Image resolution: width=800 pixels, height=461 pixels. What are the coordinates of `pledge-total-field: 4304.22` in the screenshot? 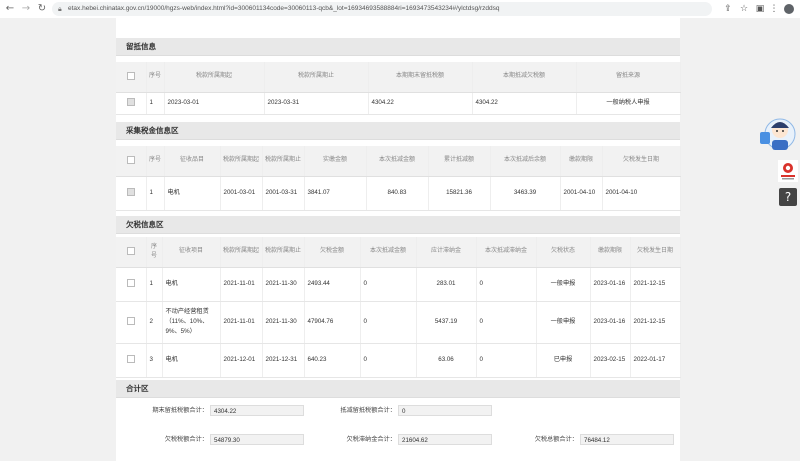 It's located at (257, 410).